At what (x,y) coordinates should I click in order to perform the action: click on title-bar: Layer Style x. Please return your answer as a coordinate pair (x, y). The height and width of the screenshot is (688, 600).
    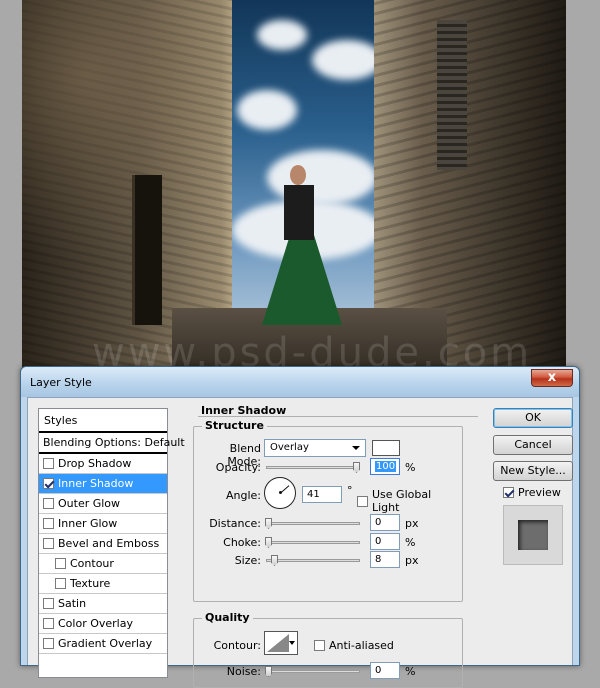
    Looking at the image, I should click on (300, 382).